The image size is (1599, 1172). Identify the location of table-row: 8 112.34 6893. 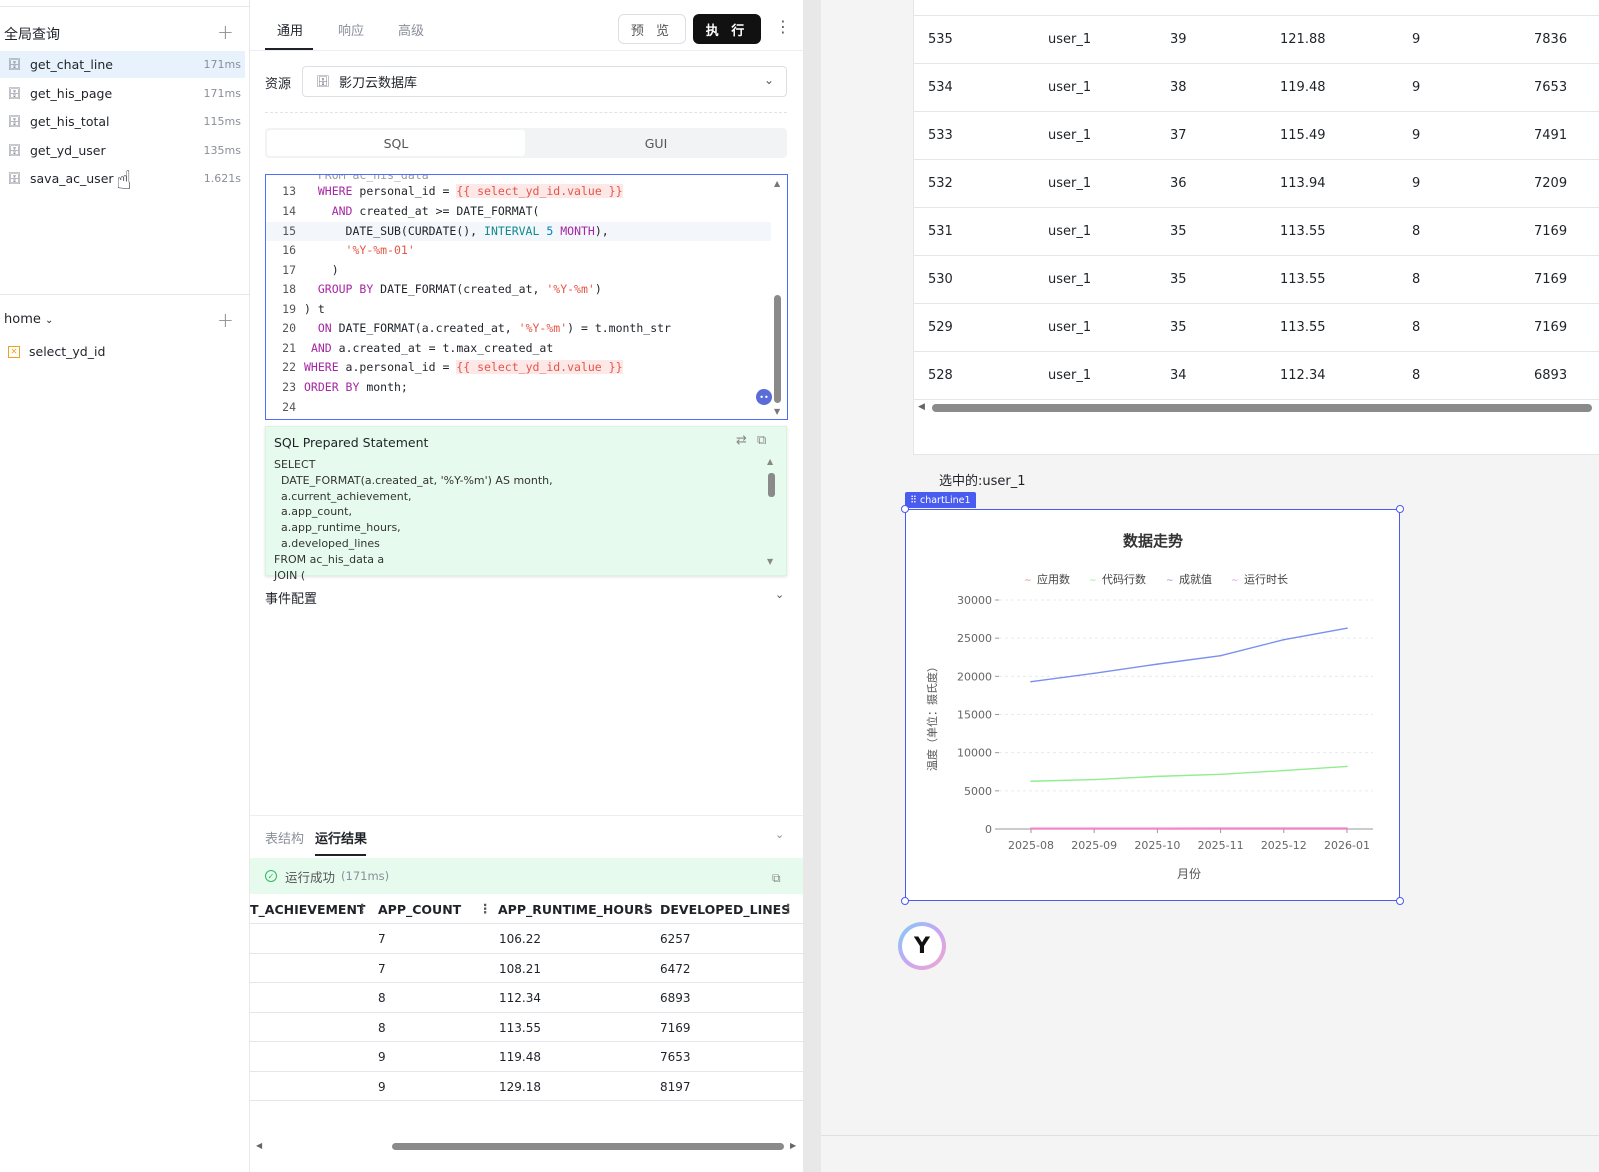
(526, 998).